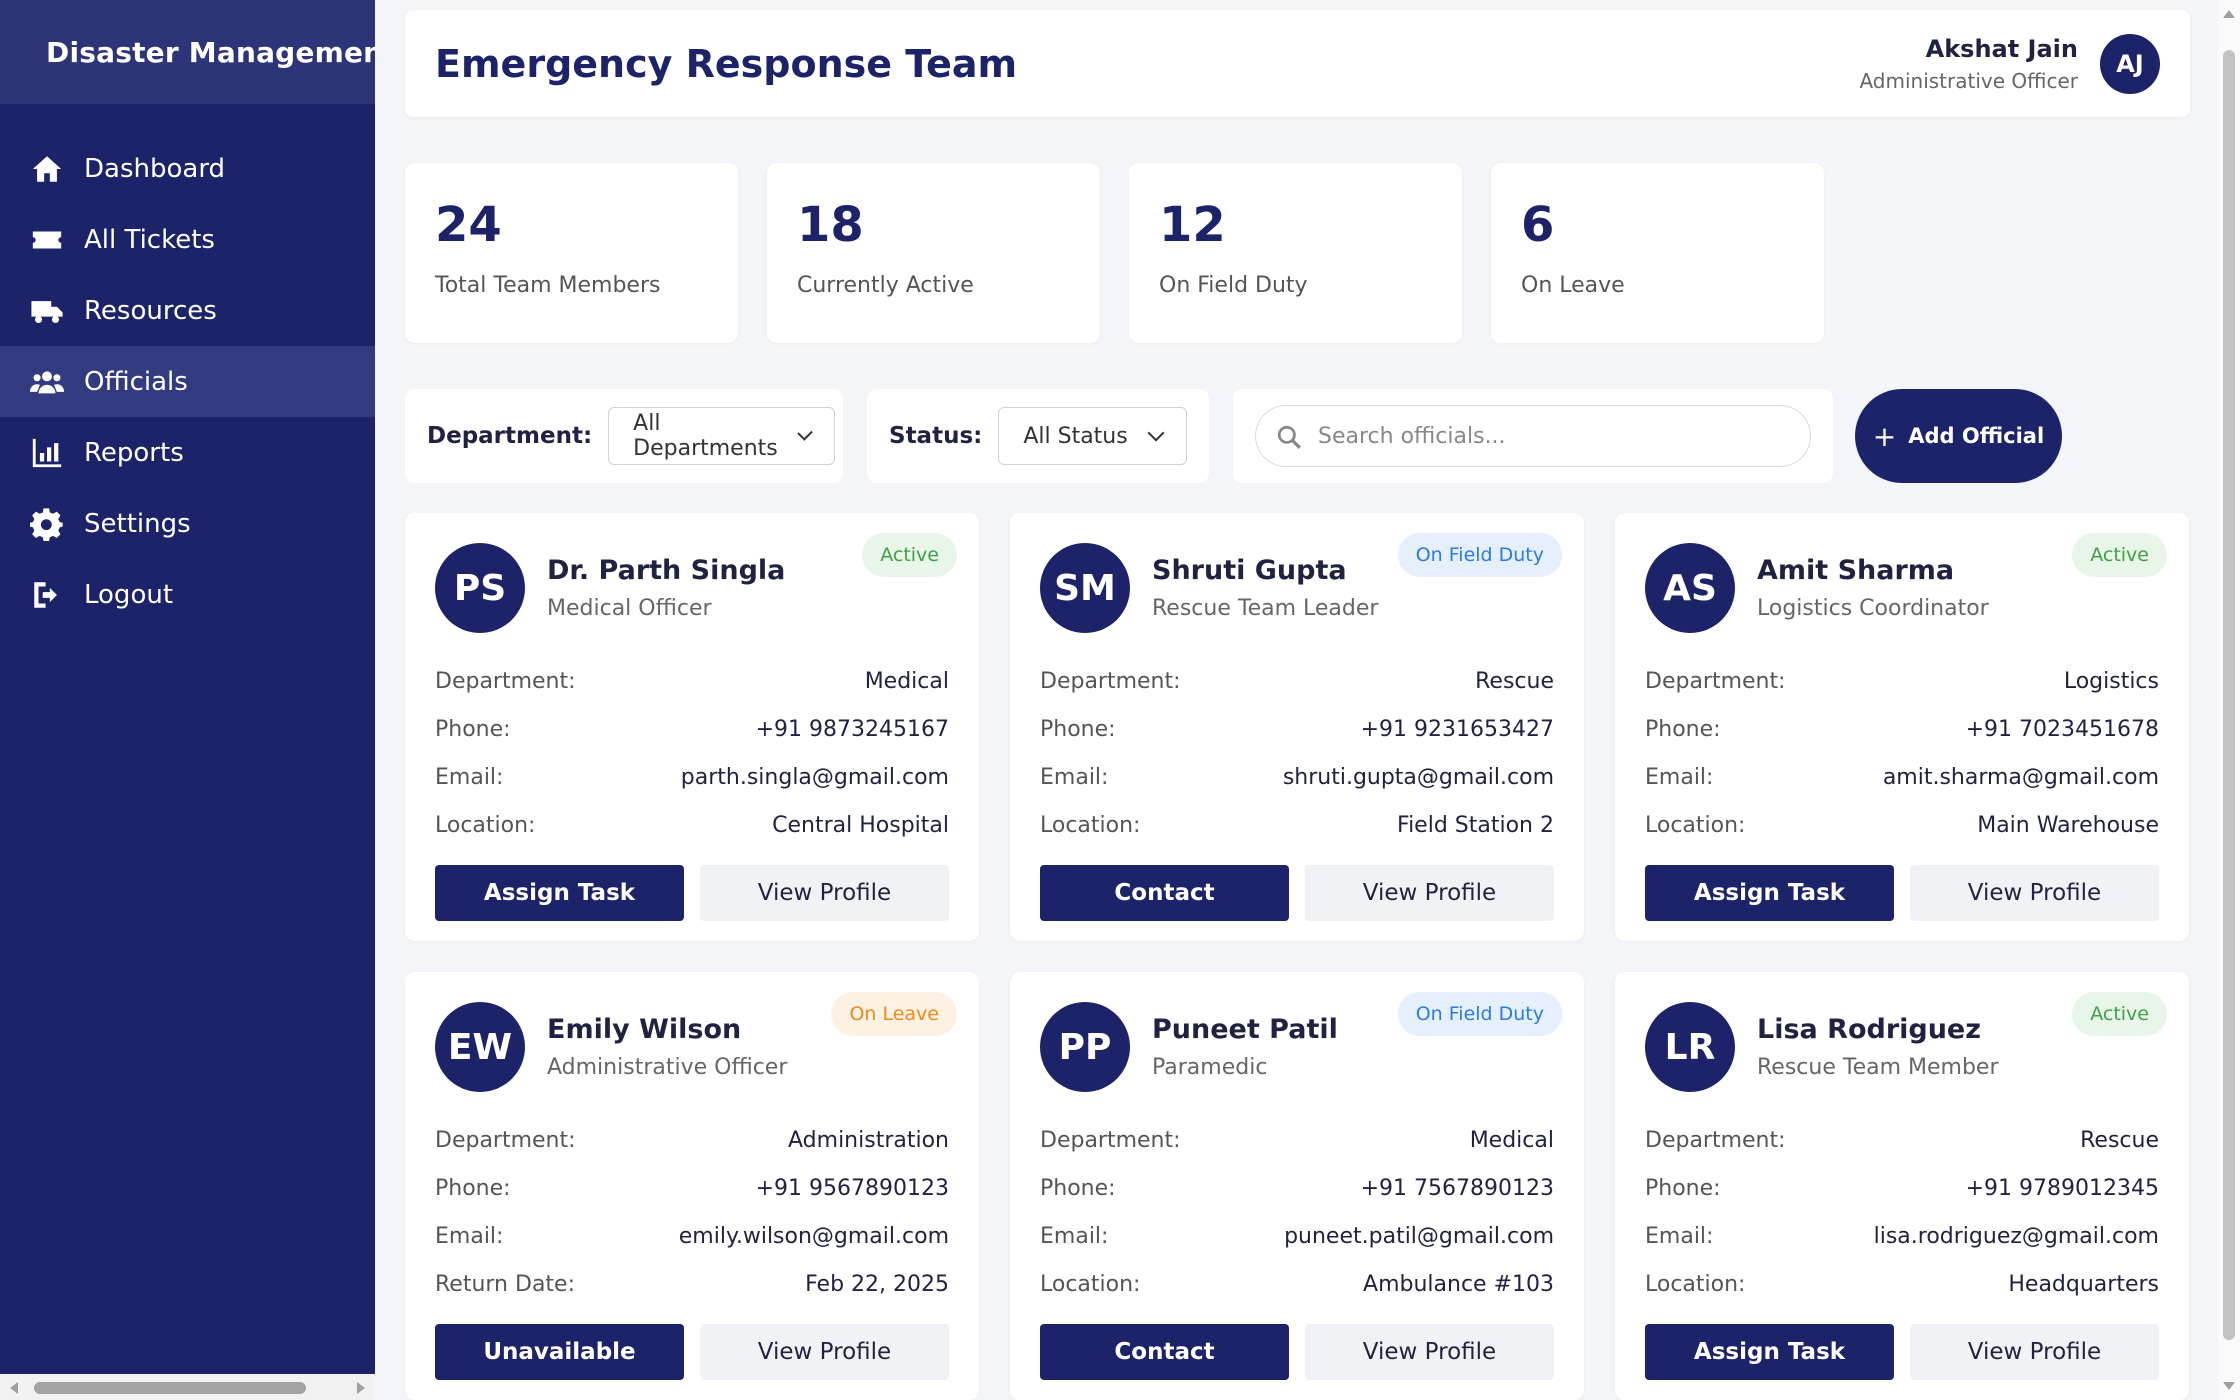  I want to click on logout-icon, so click(45, 594).